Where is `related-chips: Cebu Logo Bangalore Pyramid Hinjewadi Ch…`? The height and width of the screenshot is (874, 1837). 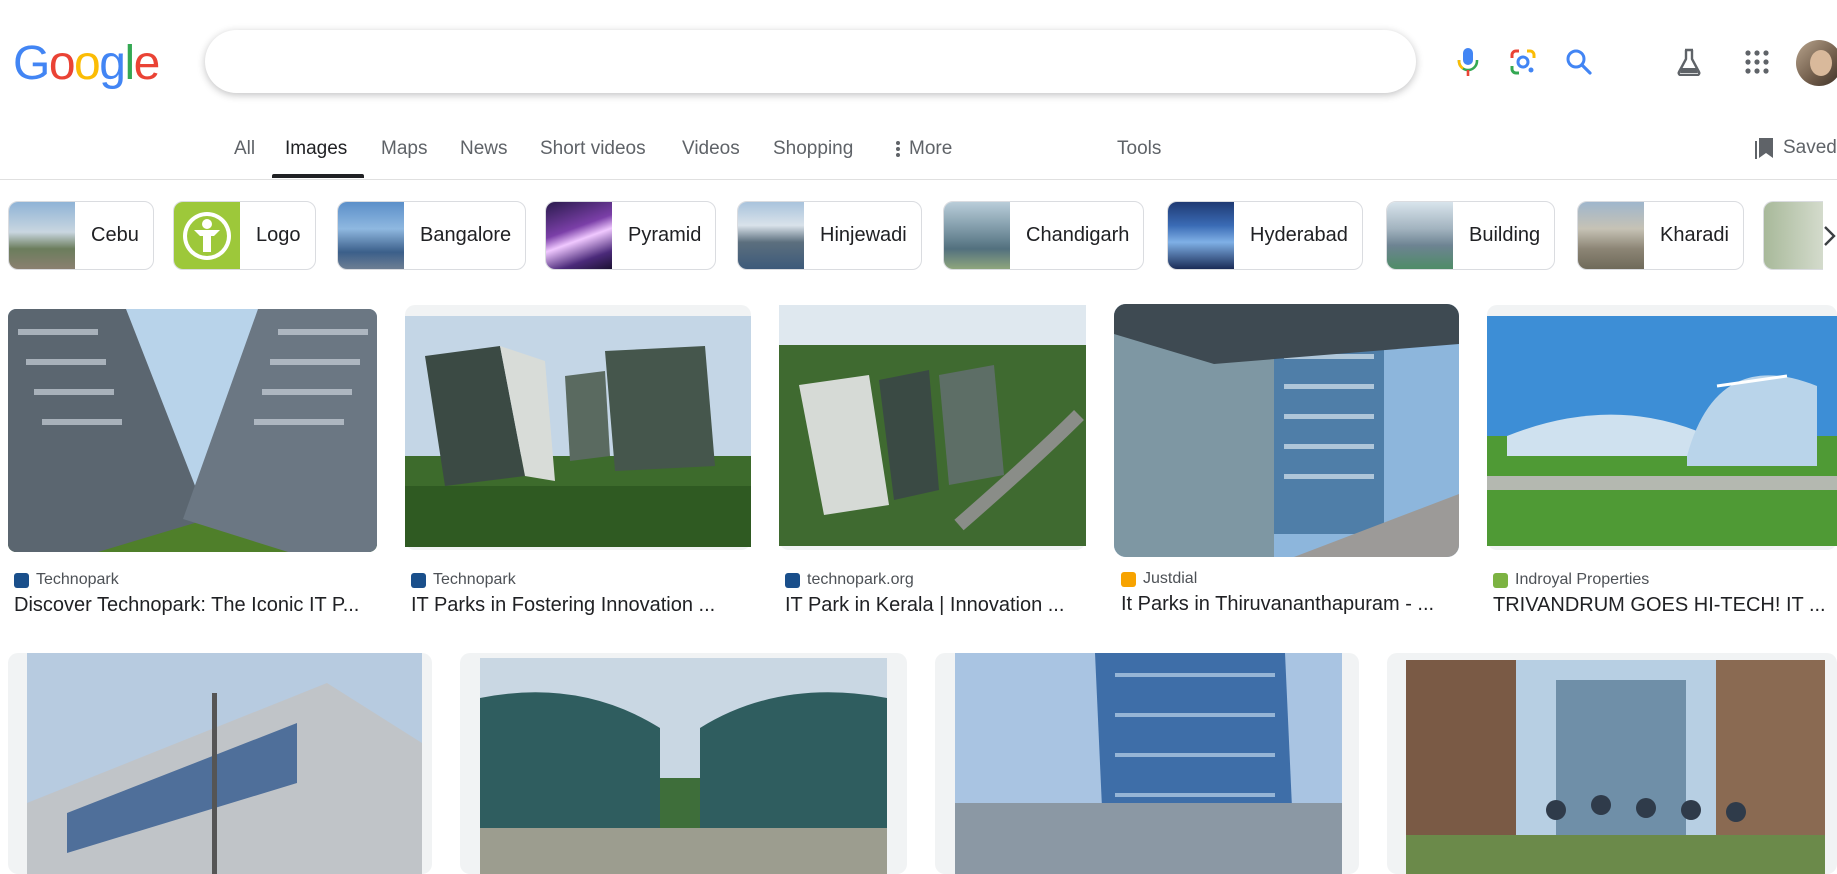 related-chips: Cebu Logo Bangalore Pyramid Hinjewadi Ch… is located at coordinates (918, 236).